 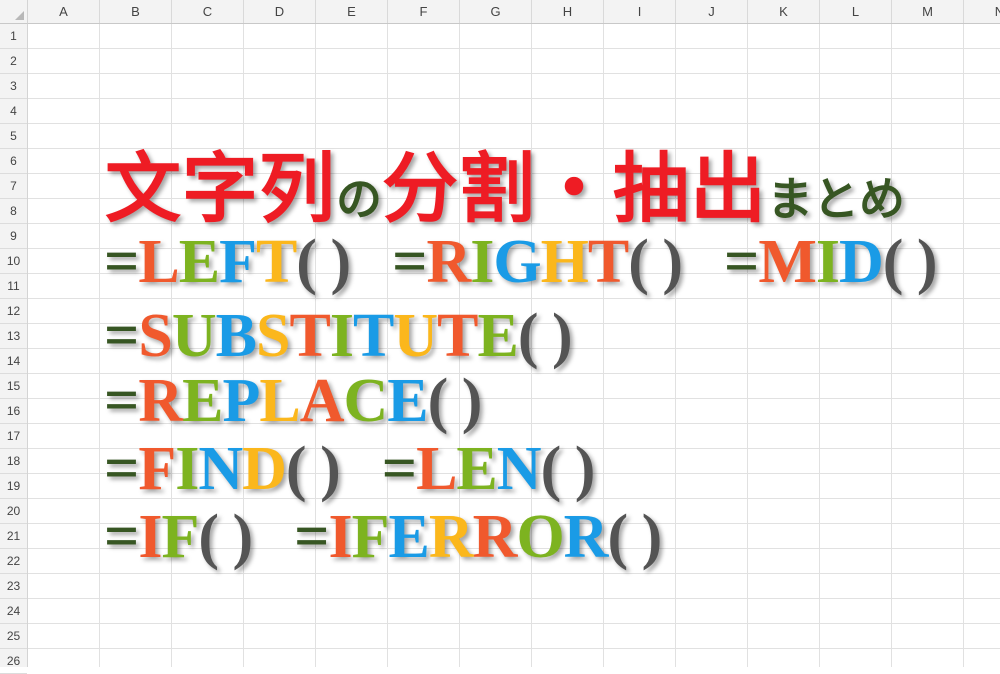 I want to click on row-header-9: 9, so click(x=13, y=236).